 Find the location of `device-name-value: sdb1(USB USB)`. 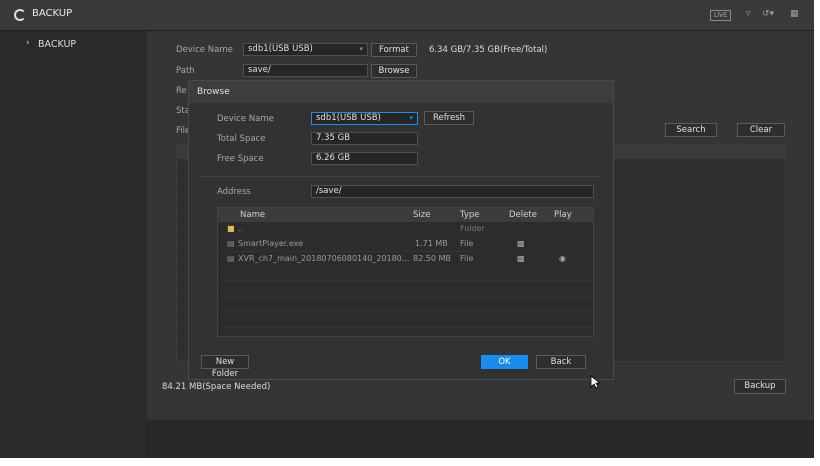

device-name-value: sdb1(USB USB) is located at coordinates (280, 49).